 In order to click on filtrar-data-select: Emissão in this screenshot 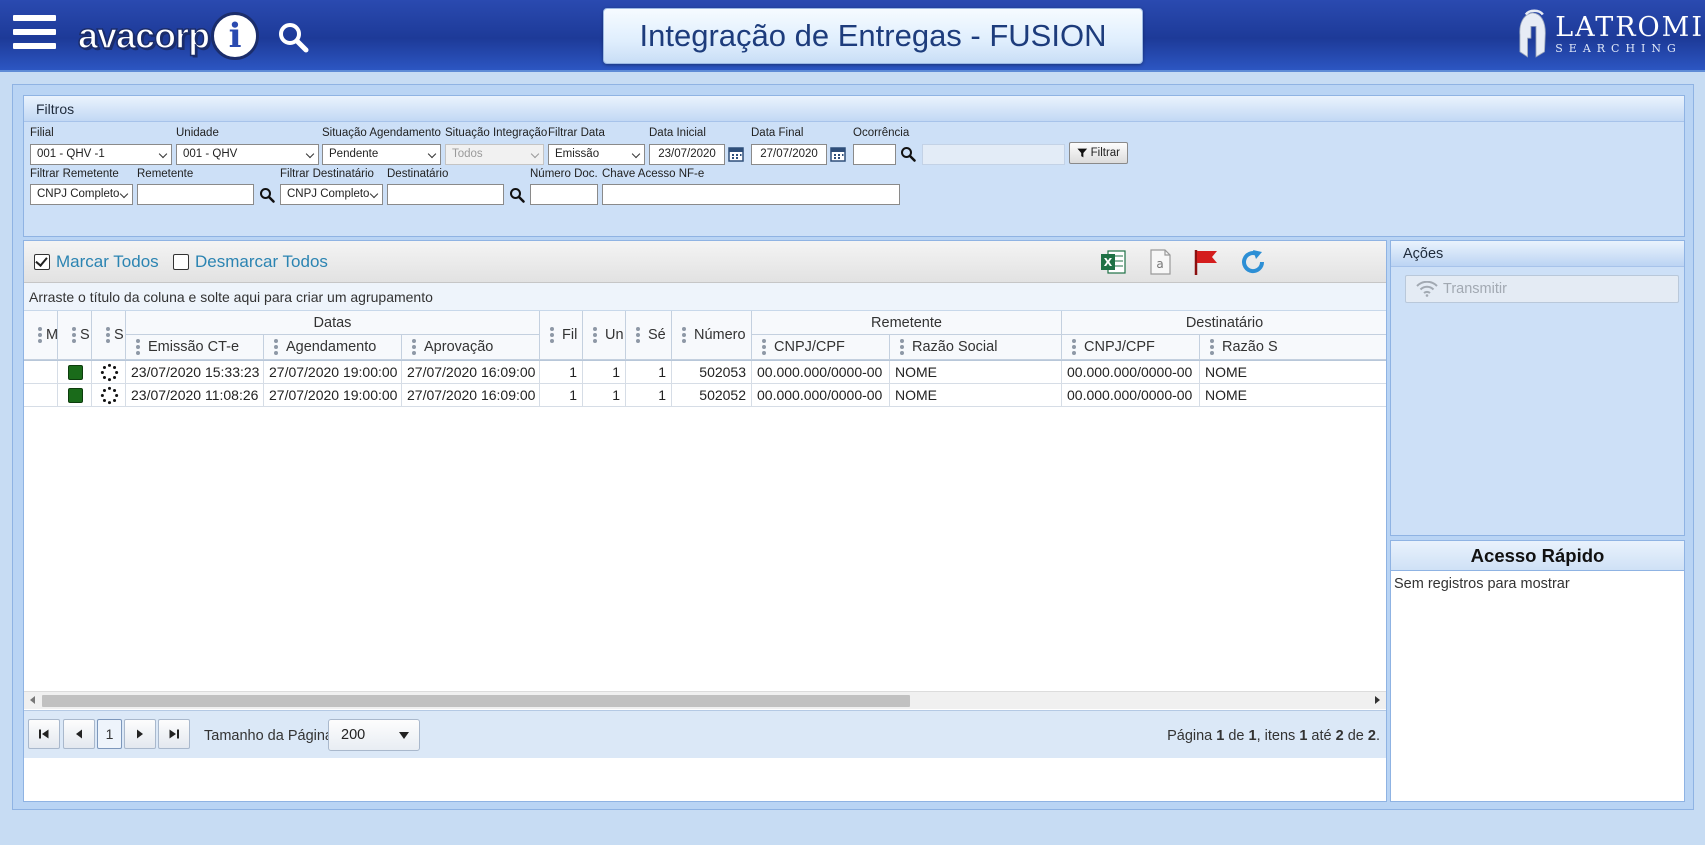, I will do `click(596, 154)`.